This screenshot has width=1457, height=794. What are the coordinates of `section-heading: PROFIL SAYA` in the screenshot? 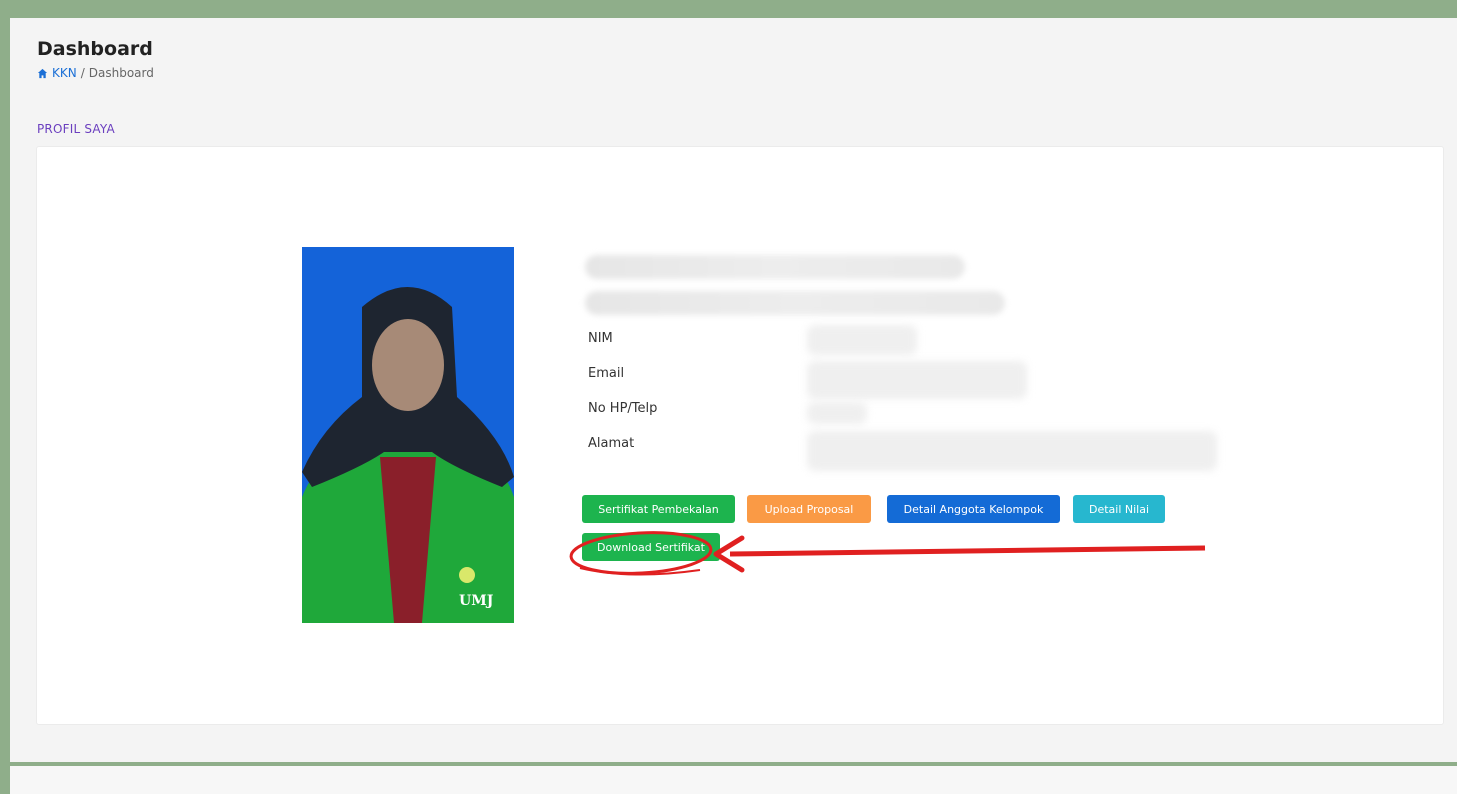 It's located at (76, 129).